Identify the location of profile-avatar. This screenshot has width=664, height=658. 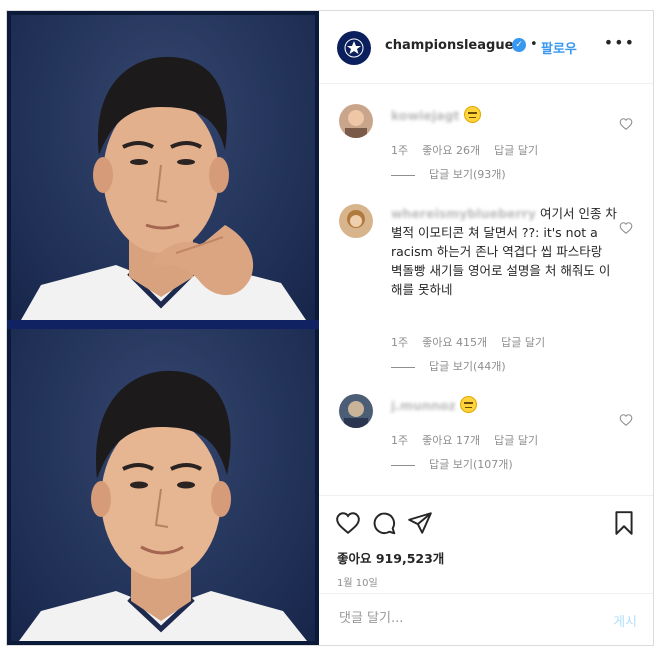
(354, 48).